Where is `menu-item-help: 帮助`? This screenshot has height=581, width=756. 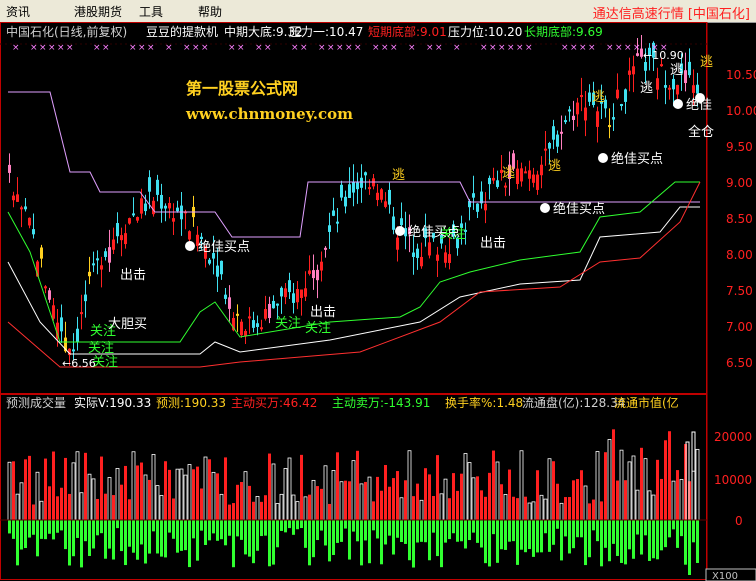
menu-item-help: 帮助 is located at coordinates (210, 11).